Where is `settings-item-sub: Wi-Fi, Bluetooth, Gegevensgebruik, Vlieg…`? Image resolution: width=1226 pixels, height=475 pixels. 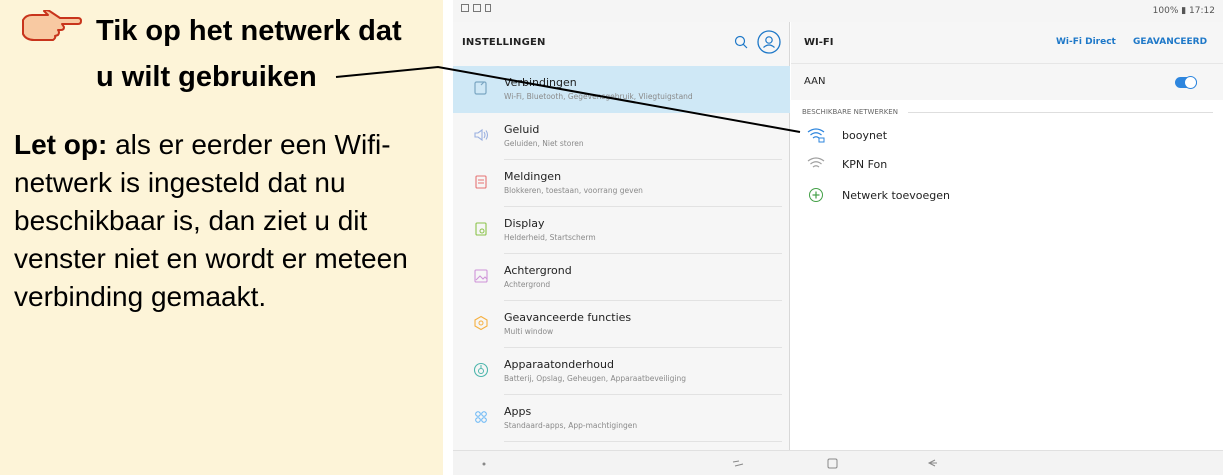 settings-item-sub: Wi-Fi, Bluetooth, Gegevensgebruik, Vlieg… is located at coordinates (598, 96).